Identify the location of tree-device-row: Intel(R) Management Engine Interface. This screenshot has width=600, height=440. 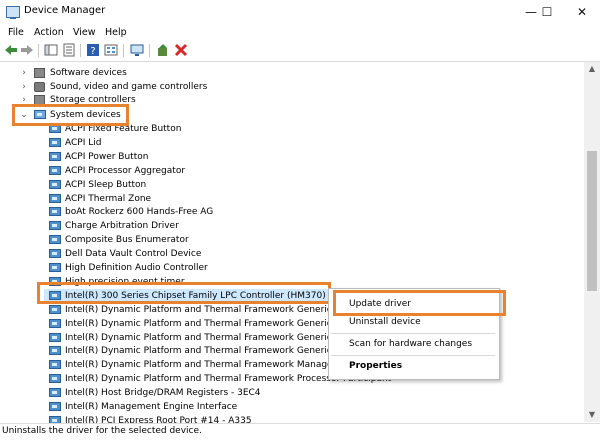
(292, 407).